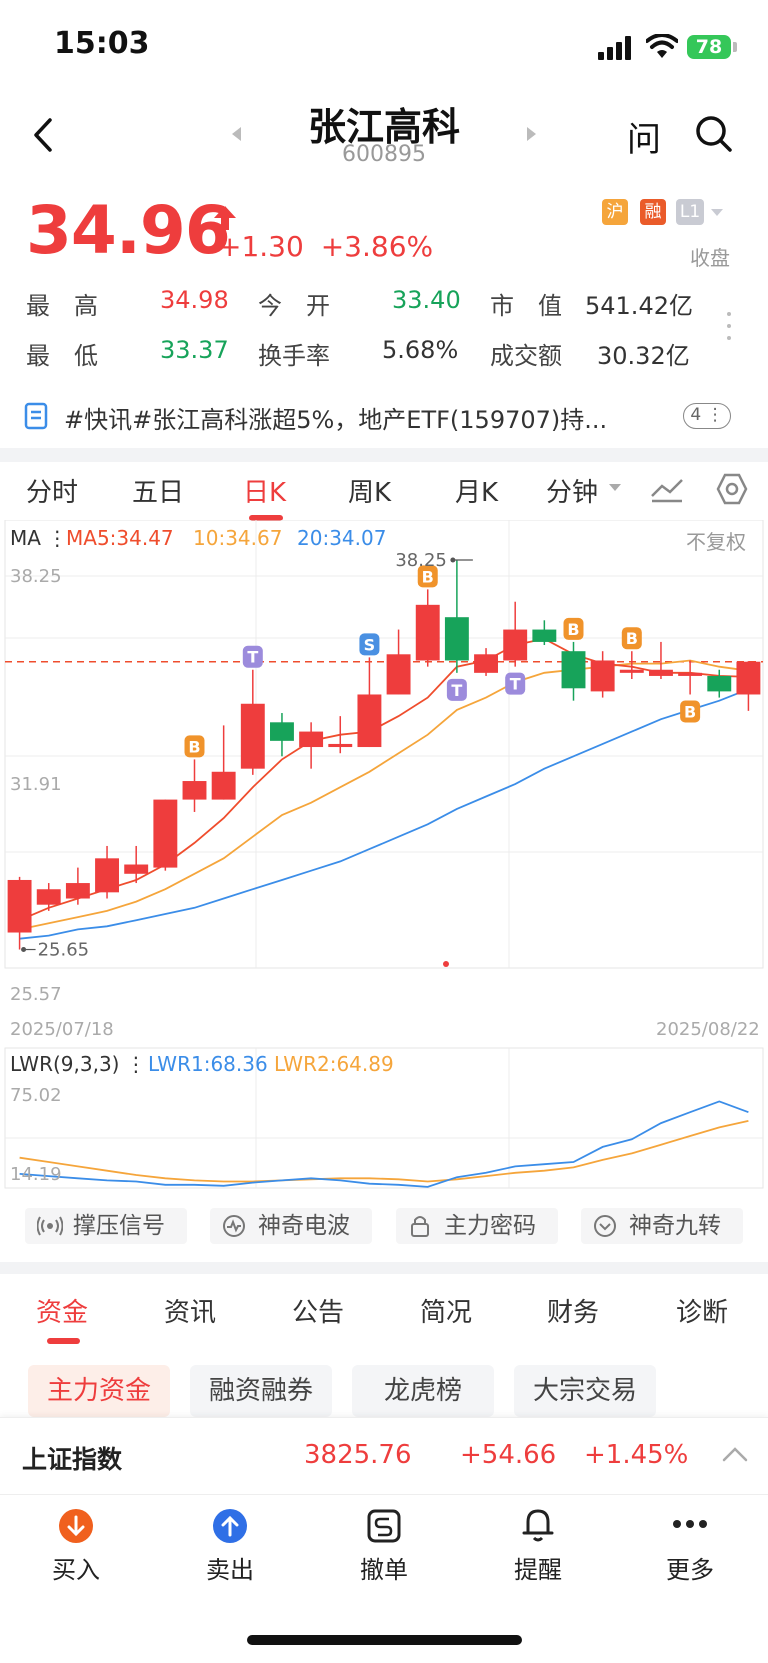 The image size is (768, 1663). Describe the element at coordinates (261, 246) in the screenshot. I see `change-value: +1.30` at that location.